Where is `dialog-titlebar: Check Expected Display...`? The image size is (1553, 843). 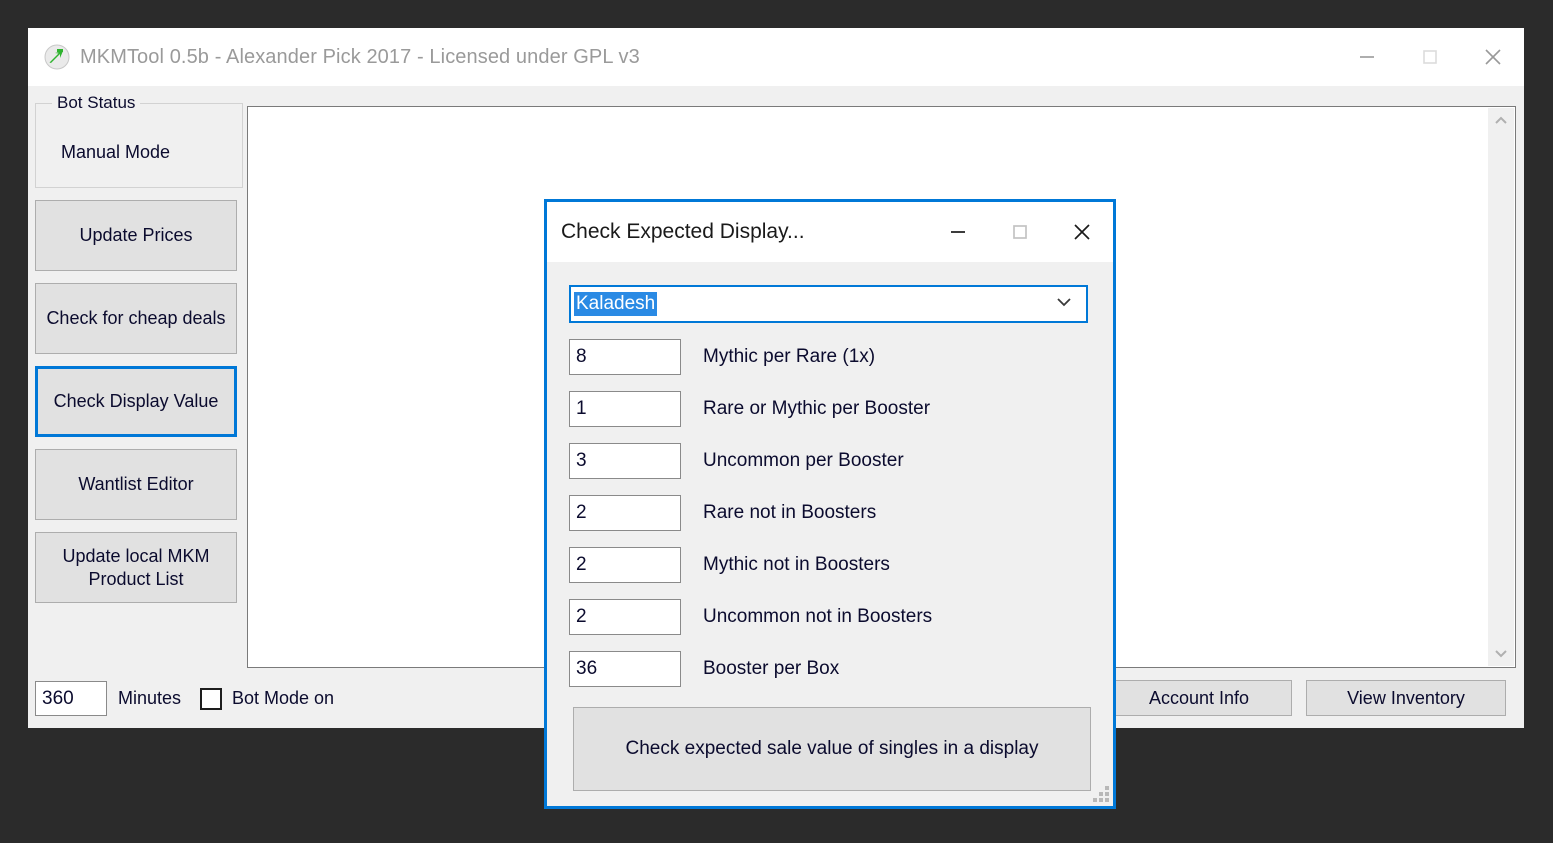 dialog-titlebar: Check Expected Display... is located at coordinates (830, 232).